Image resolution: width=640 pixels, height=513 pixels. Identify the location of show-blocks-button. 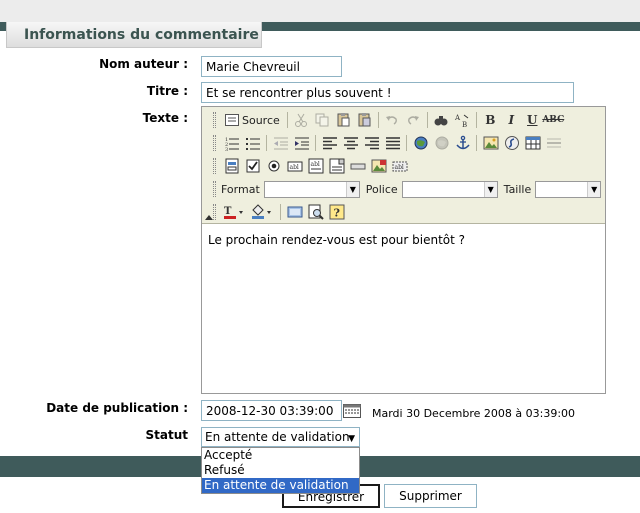
(294, 212).